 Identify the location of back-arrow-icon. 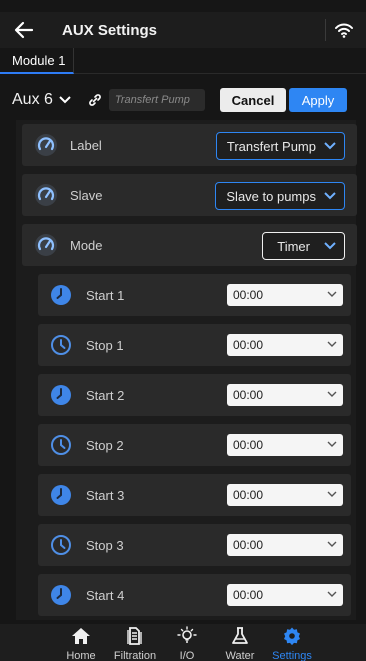
(24, 30).